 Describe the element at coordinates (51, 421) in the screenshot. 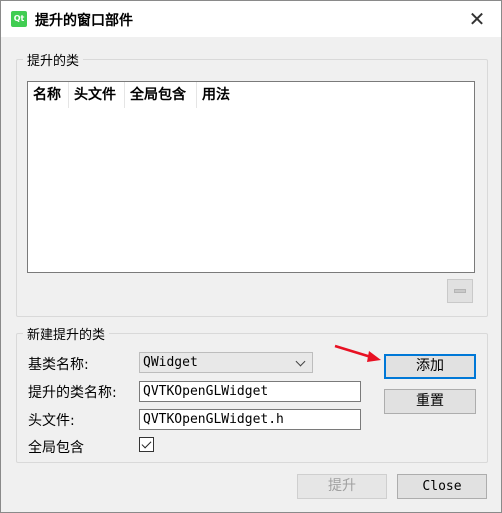

I see `header-file-label: 头文件:` at that location.